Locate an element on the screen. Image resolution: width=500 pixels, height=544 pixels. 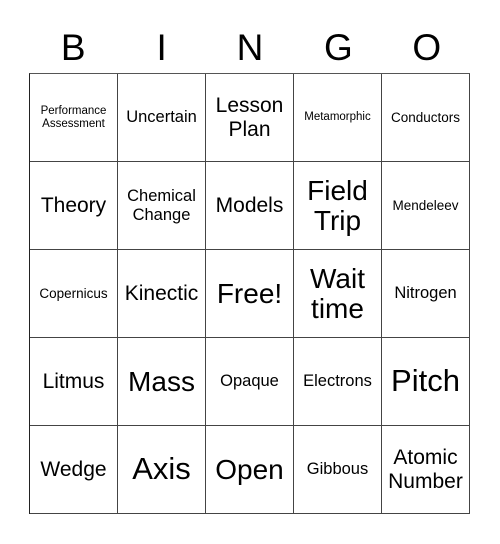
header-letter-o: O is located at coordinates (427, 47).